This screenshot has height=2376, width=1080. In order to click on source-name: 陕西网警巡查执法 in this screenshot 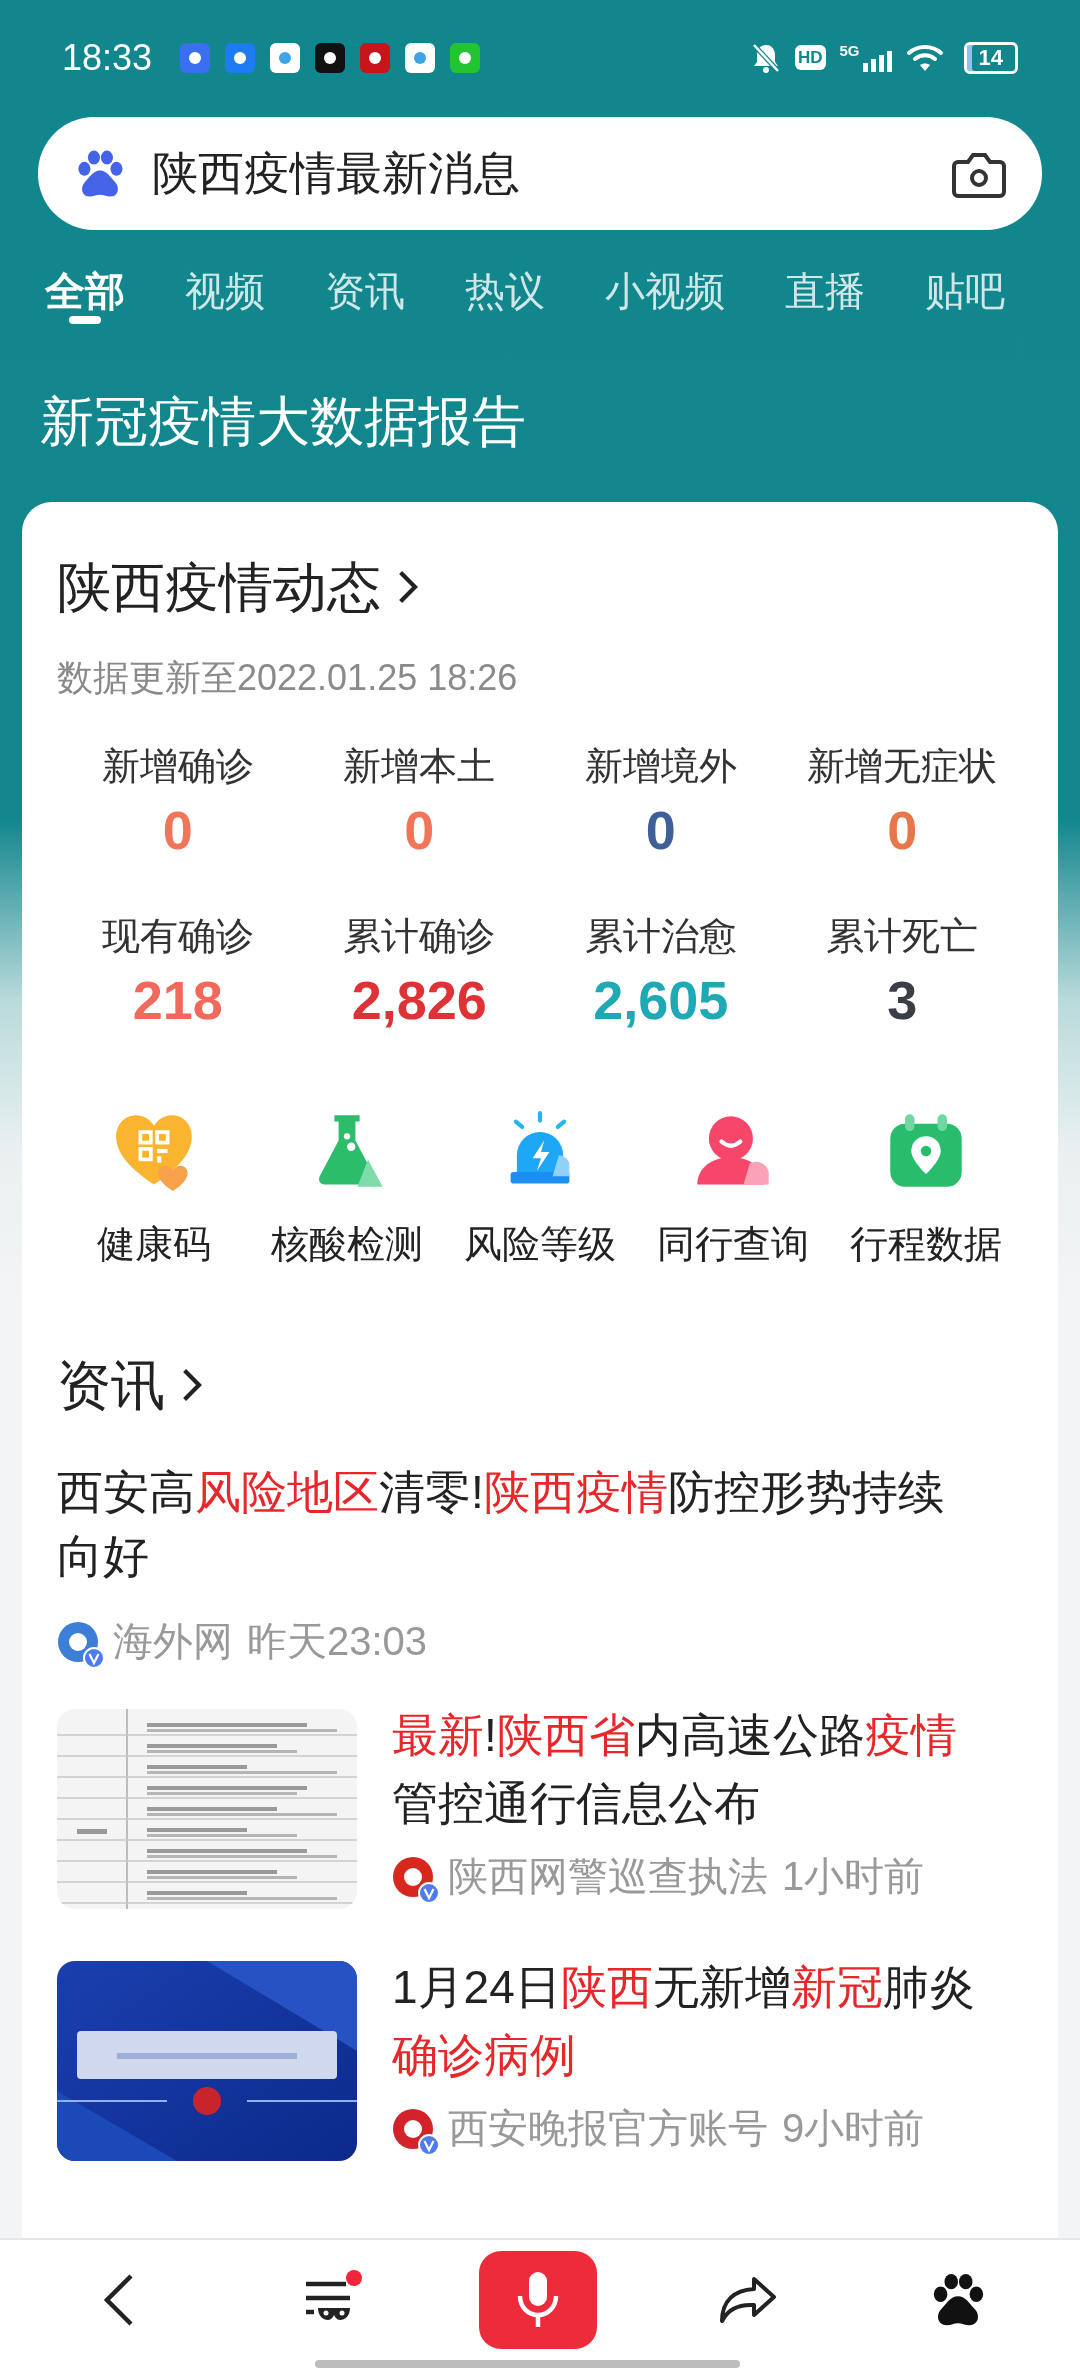, I will do `click(608, 1876)`.